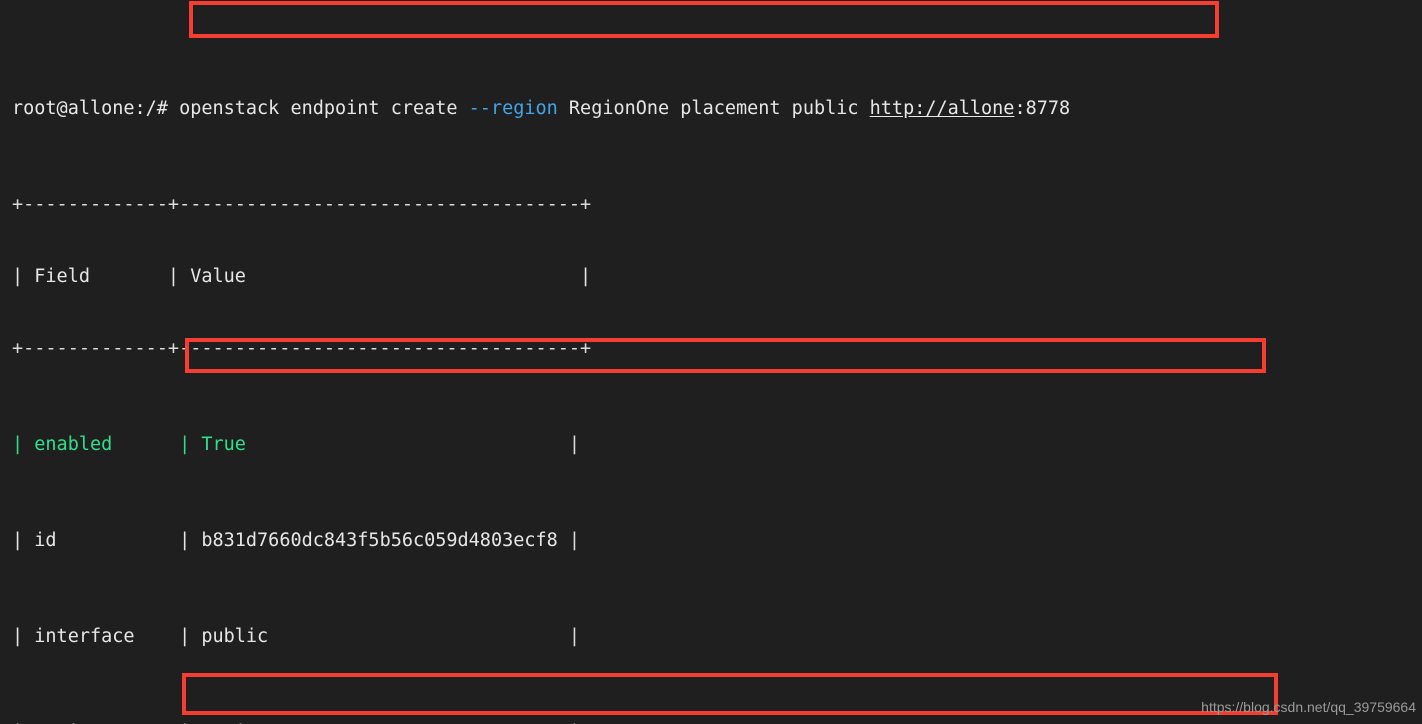  What do you see at coordinates (513, 108) in the screenshot?
I see `command-flag-public: --region` at bounding box center [513, 108].